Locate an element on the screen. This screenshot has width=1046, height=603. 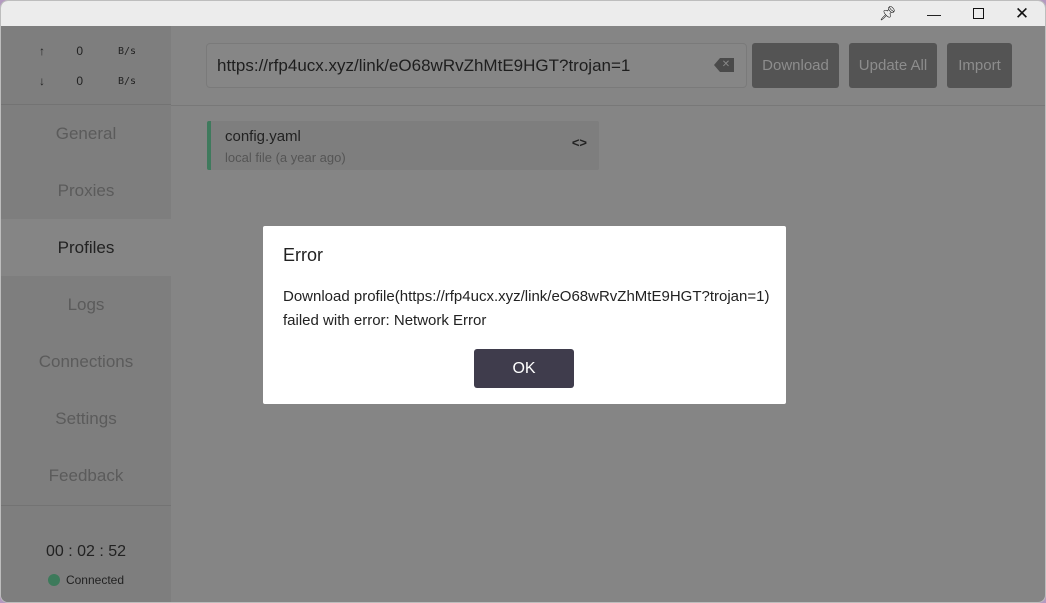
sidebar-item-feedback: Feedback is located at coordinates (86, 475).